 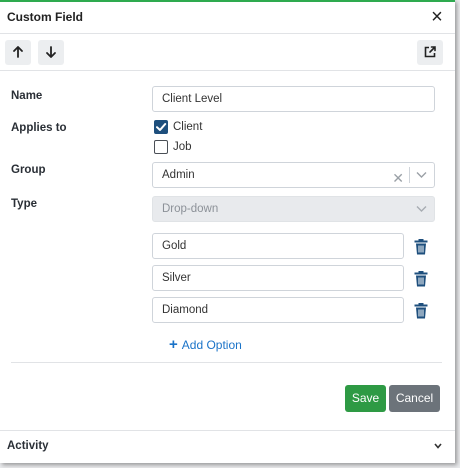 What do you see at coordinates (227, 18) in the screenshot?
I see `dialog-titlebar: Custom Field ×` at bounding box center [227, 18].